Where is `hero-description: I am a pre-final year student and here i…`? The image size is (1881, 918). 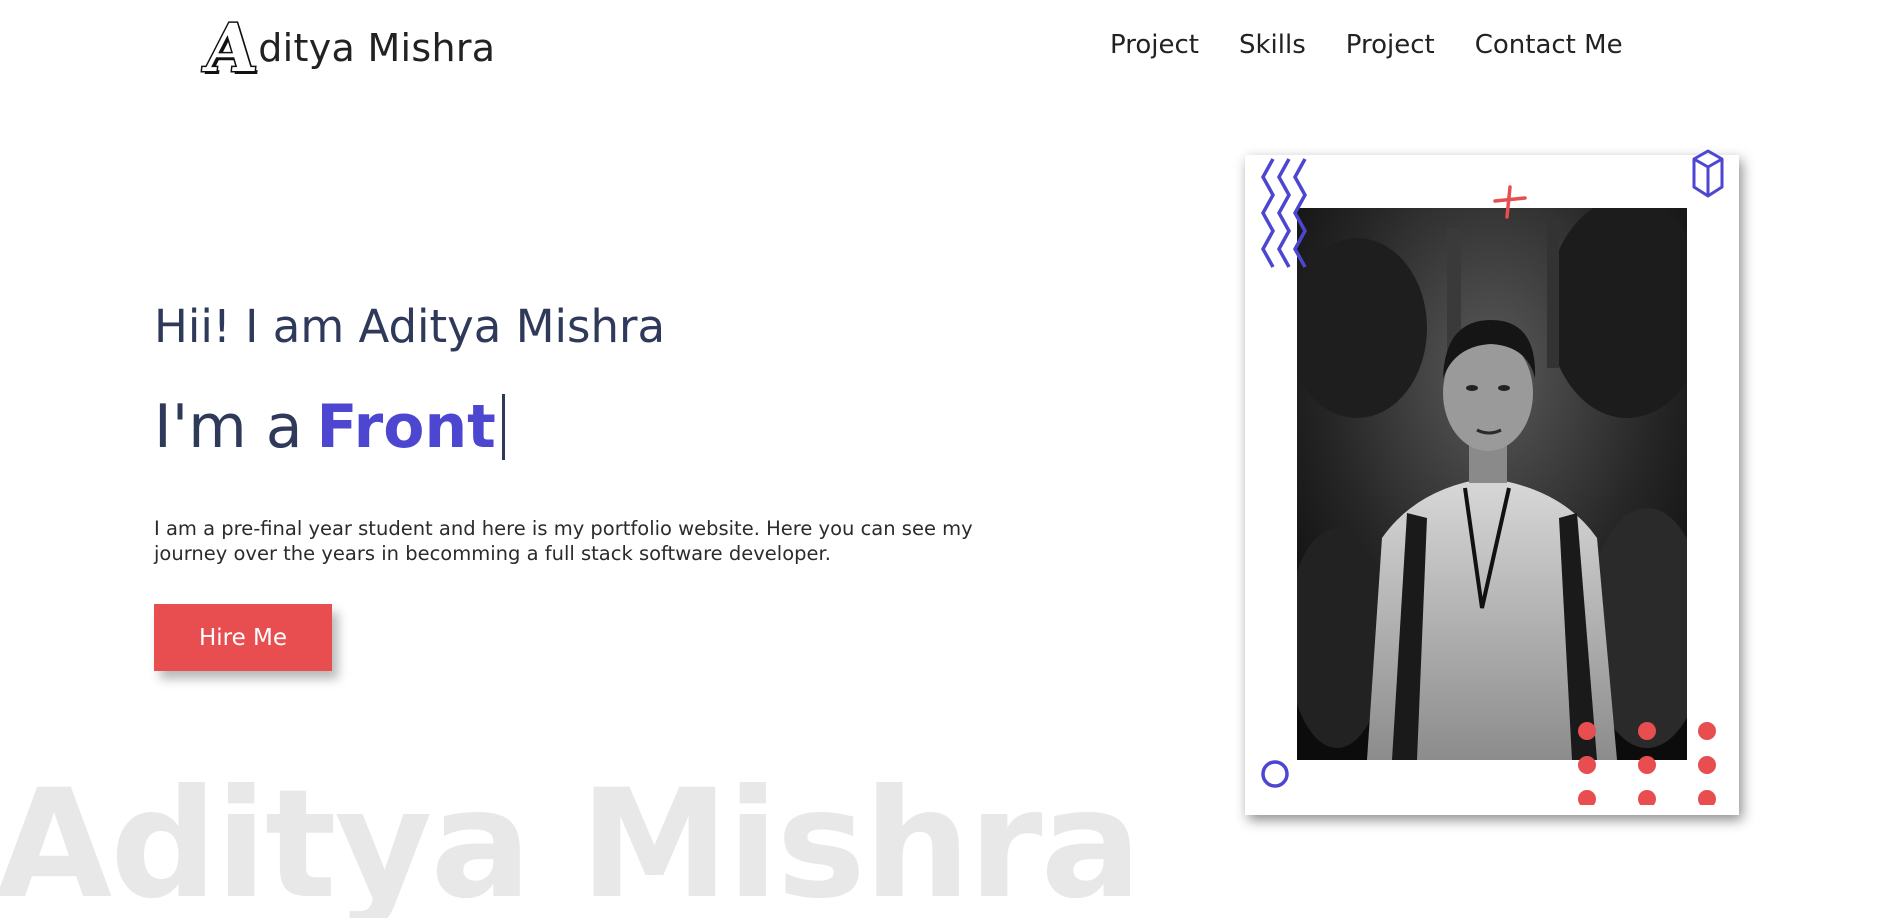 hero-description: I am a pre-final year student and here i… is located at coordinates (563, 541).